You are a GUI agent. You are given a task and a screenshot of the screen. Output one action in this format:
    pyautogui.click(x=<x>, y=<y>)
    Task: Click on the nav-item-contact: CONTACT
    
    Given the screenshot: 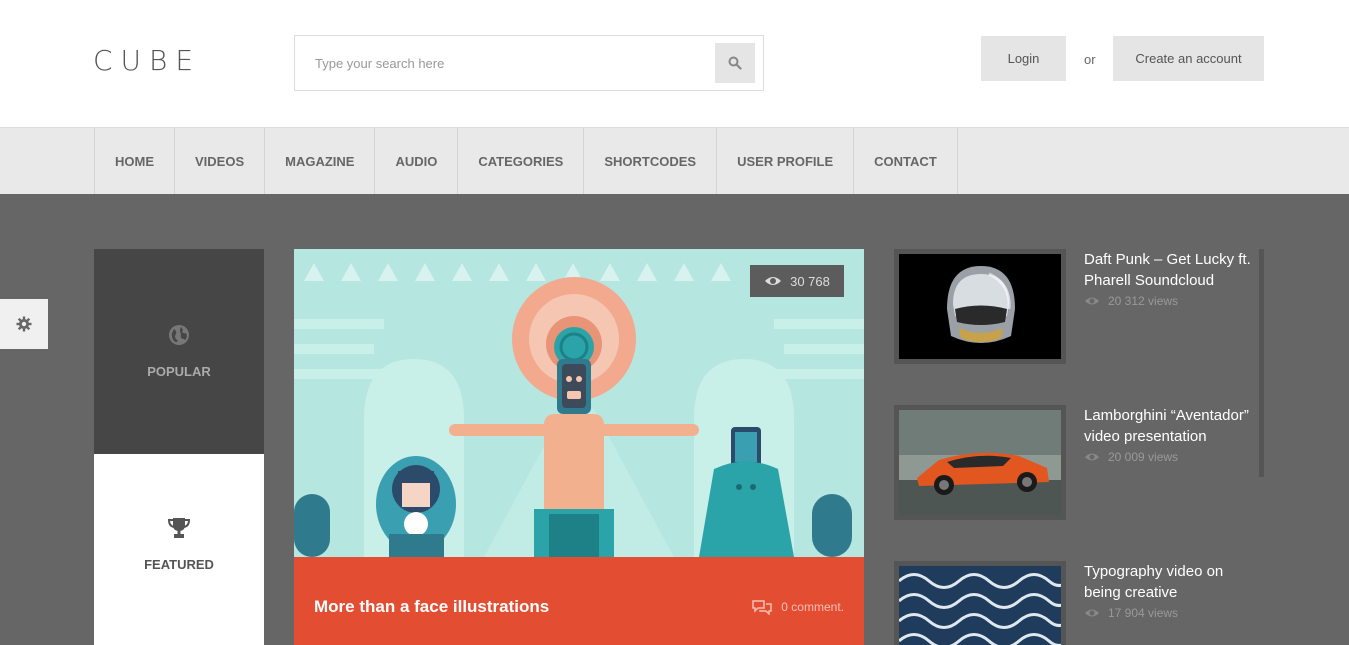 What is the action you would take?
    pyautogui.click(x=906, y=161)
    